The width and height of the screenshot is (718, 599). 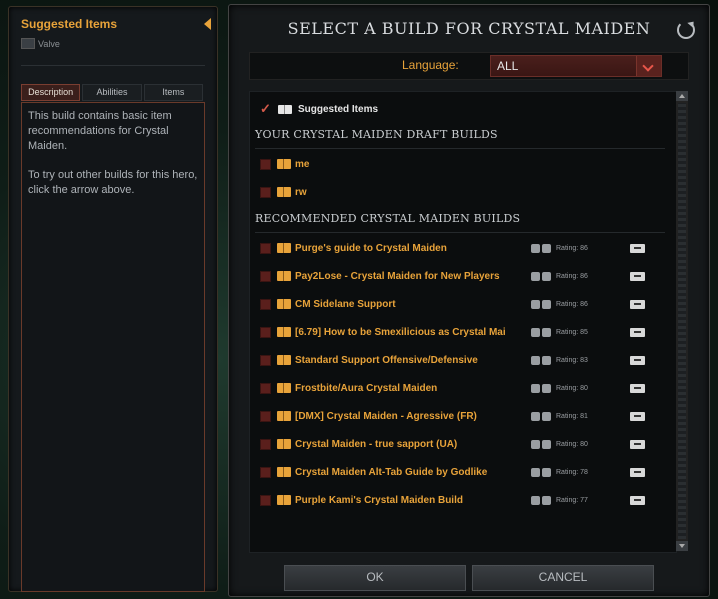 I want to click on build-rating: Rating: 85, so click(x=572, y=332).